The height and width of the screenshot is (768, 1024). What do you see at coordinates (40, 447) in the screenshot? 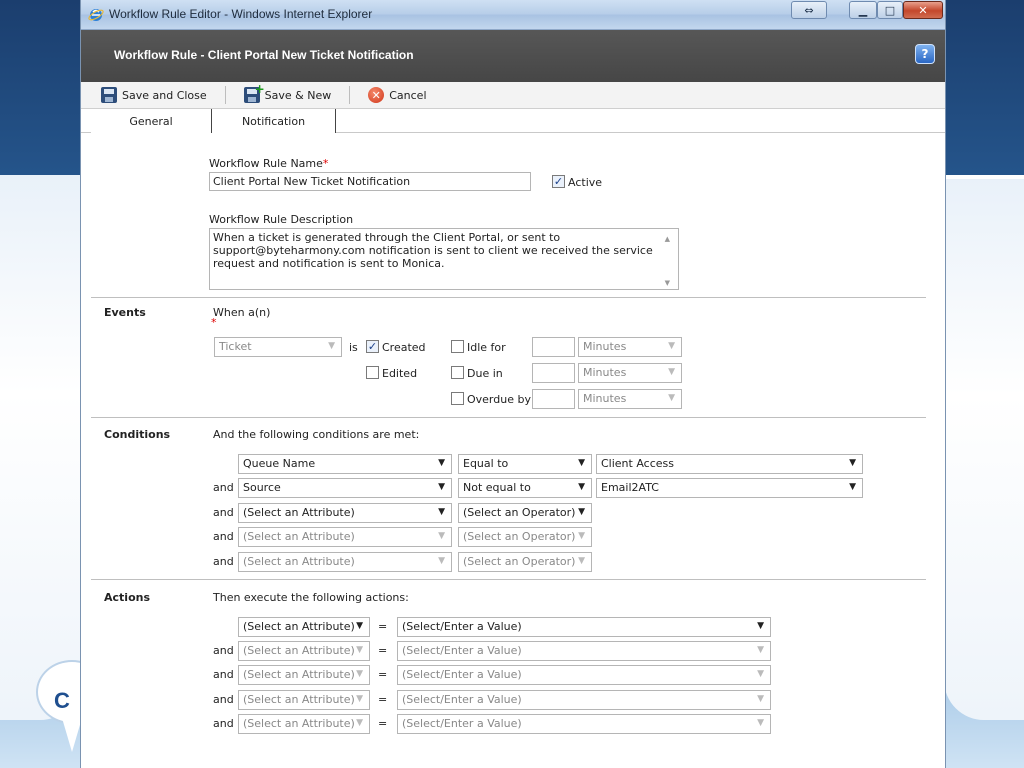
I see `desktop-background-left` at bounding box center [40, 447].